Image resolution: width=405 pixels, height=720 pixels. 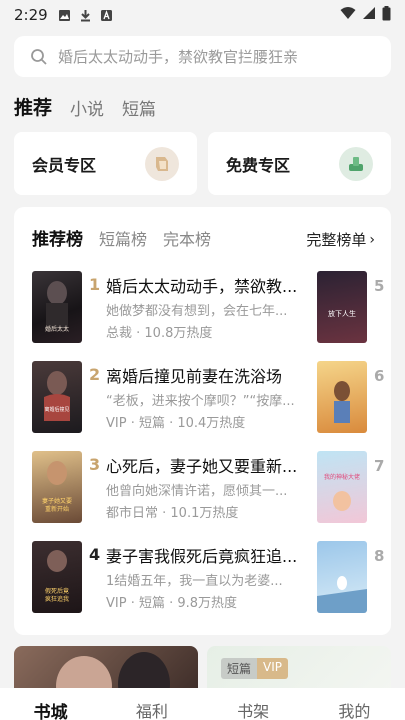 I want to click on status-right, so click(x=365, y=15).